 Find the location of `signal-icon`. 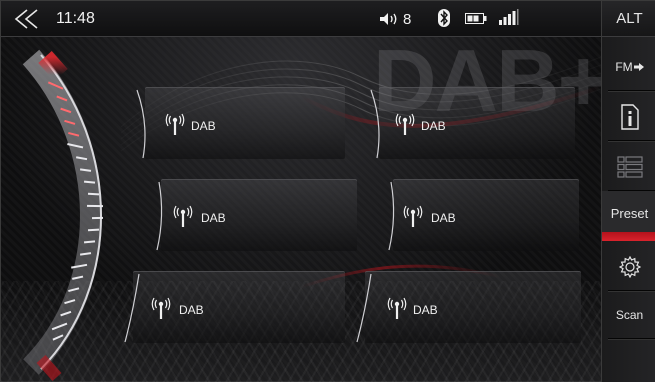

signal-icon is located at coordinates (509, 17).